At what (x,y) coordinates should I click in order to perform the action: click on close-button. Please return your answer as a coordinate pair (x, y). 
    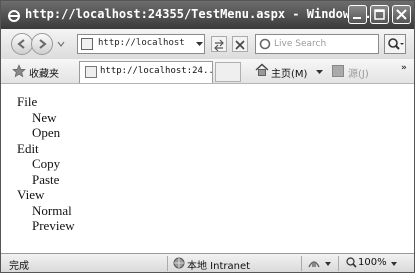
    Looking at the image, I should click on (401, 14).